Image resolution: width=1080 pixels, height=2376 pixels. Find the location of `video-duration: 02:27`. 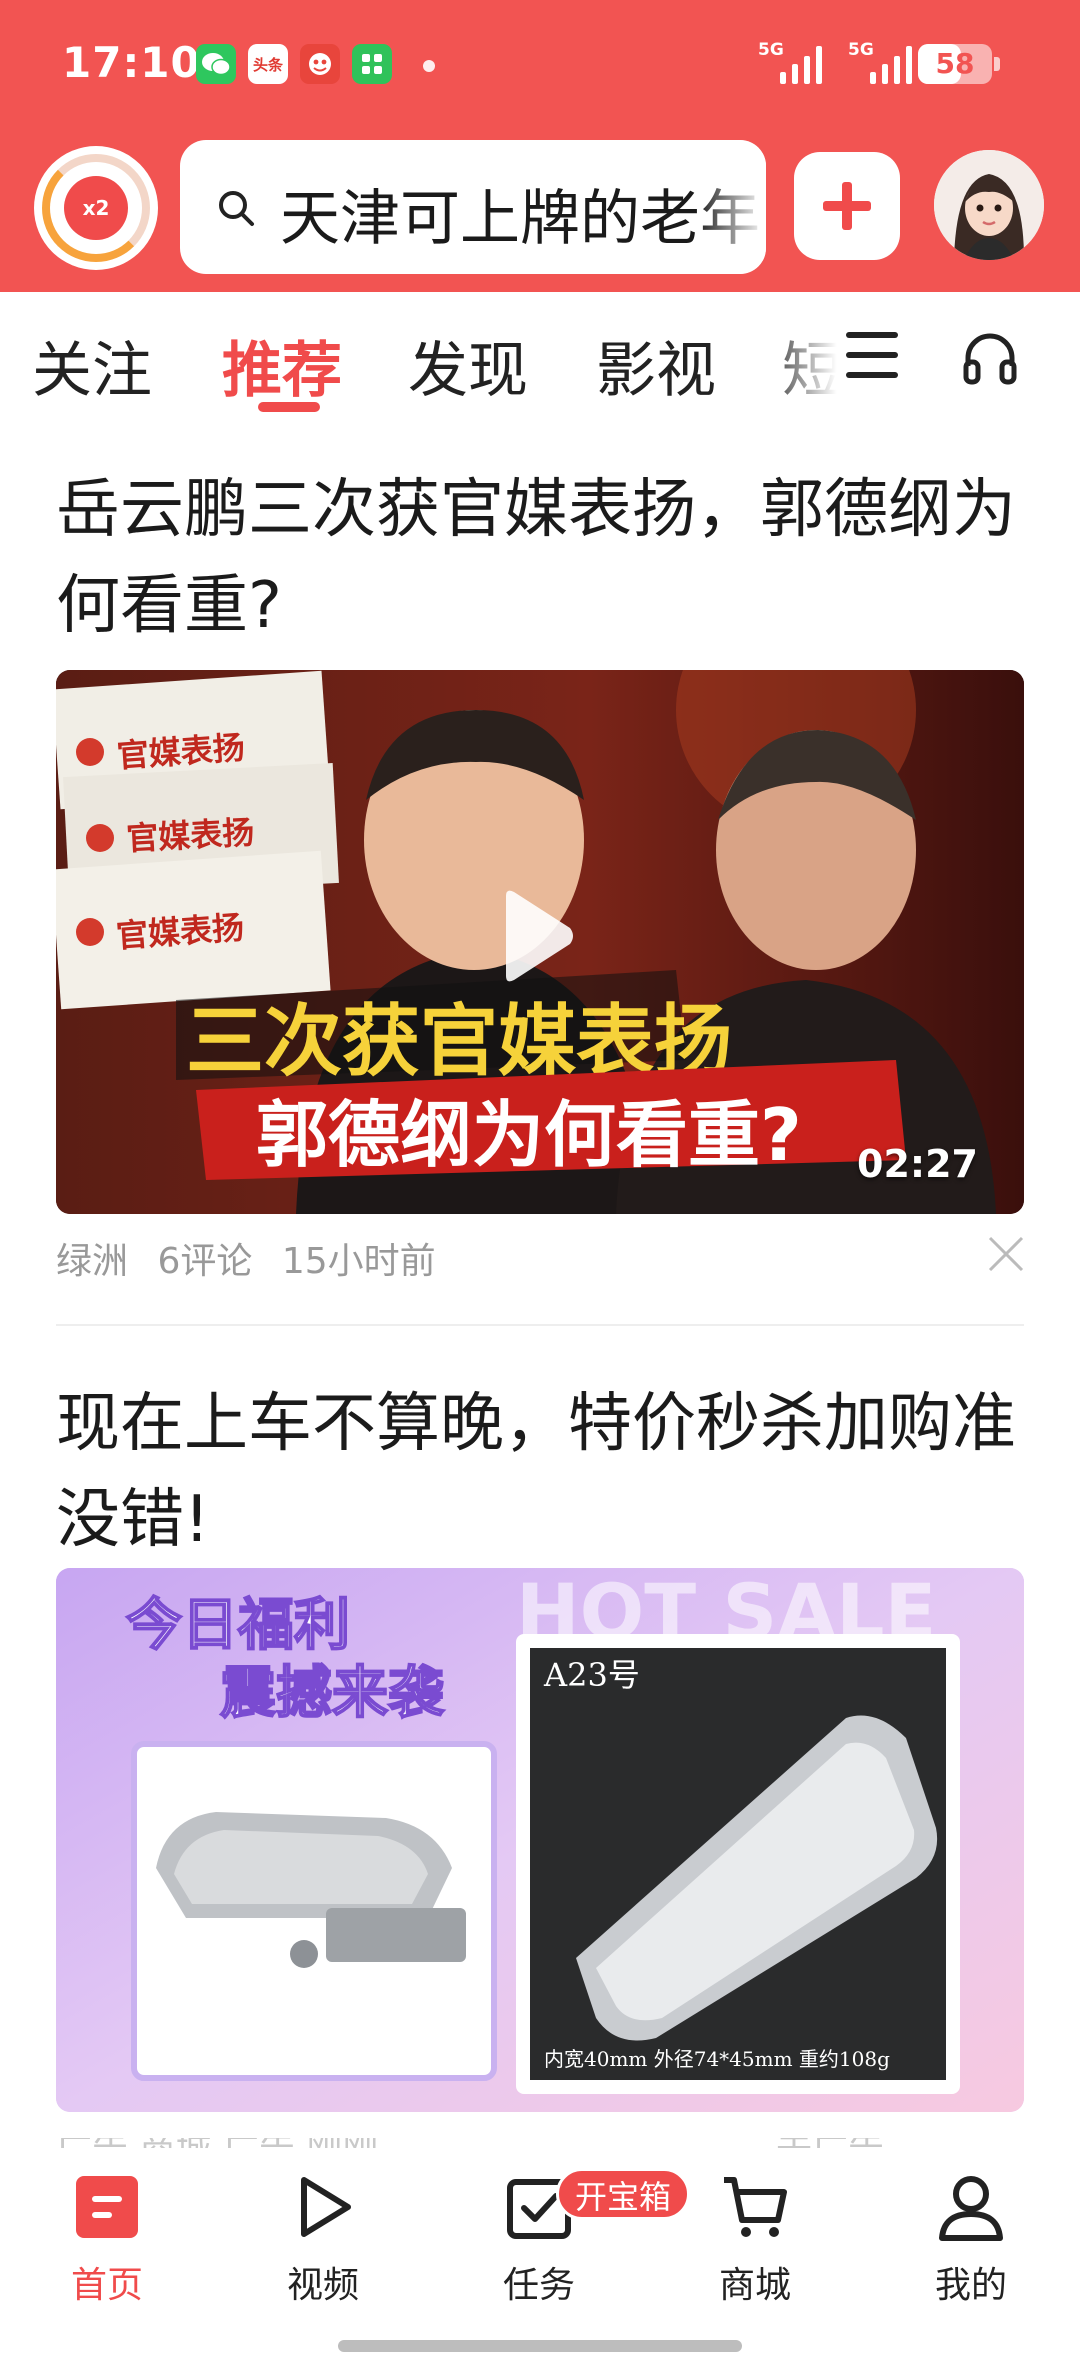

video-duration: 02:27 is located at coordinates (917, 1164).